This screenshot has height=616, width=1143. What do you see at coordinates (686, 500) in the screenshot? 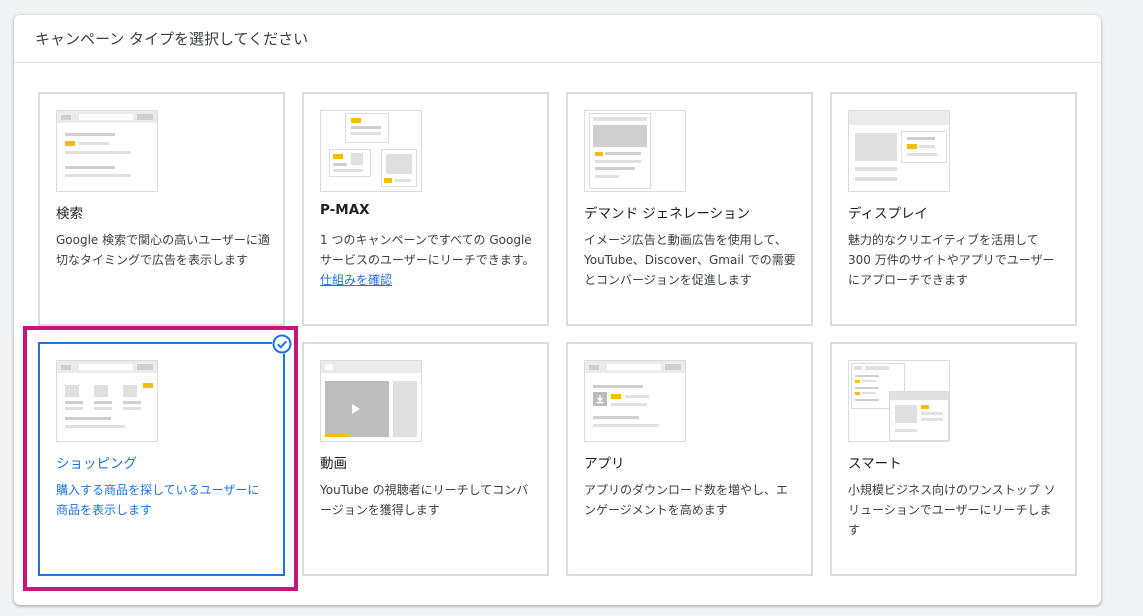
I see `card-description: アプリのダウンロード数を増やし、エンゲージメントを高めます` at bounding box center [686, 500].